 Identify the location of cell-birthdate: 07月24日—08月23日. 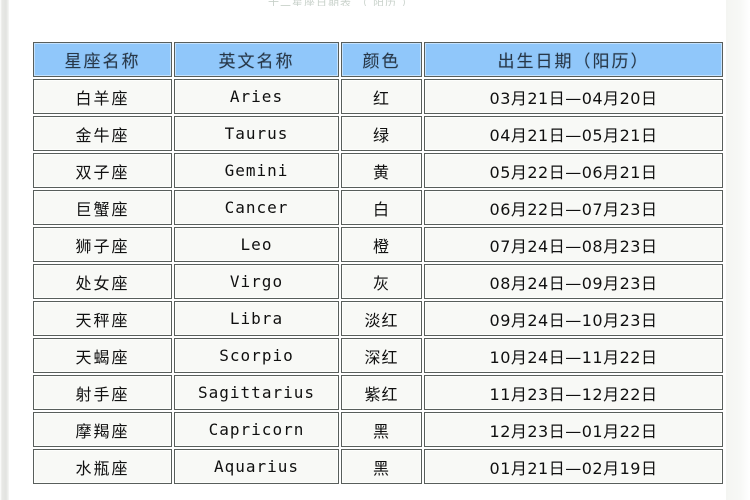
(573, 244).